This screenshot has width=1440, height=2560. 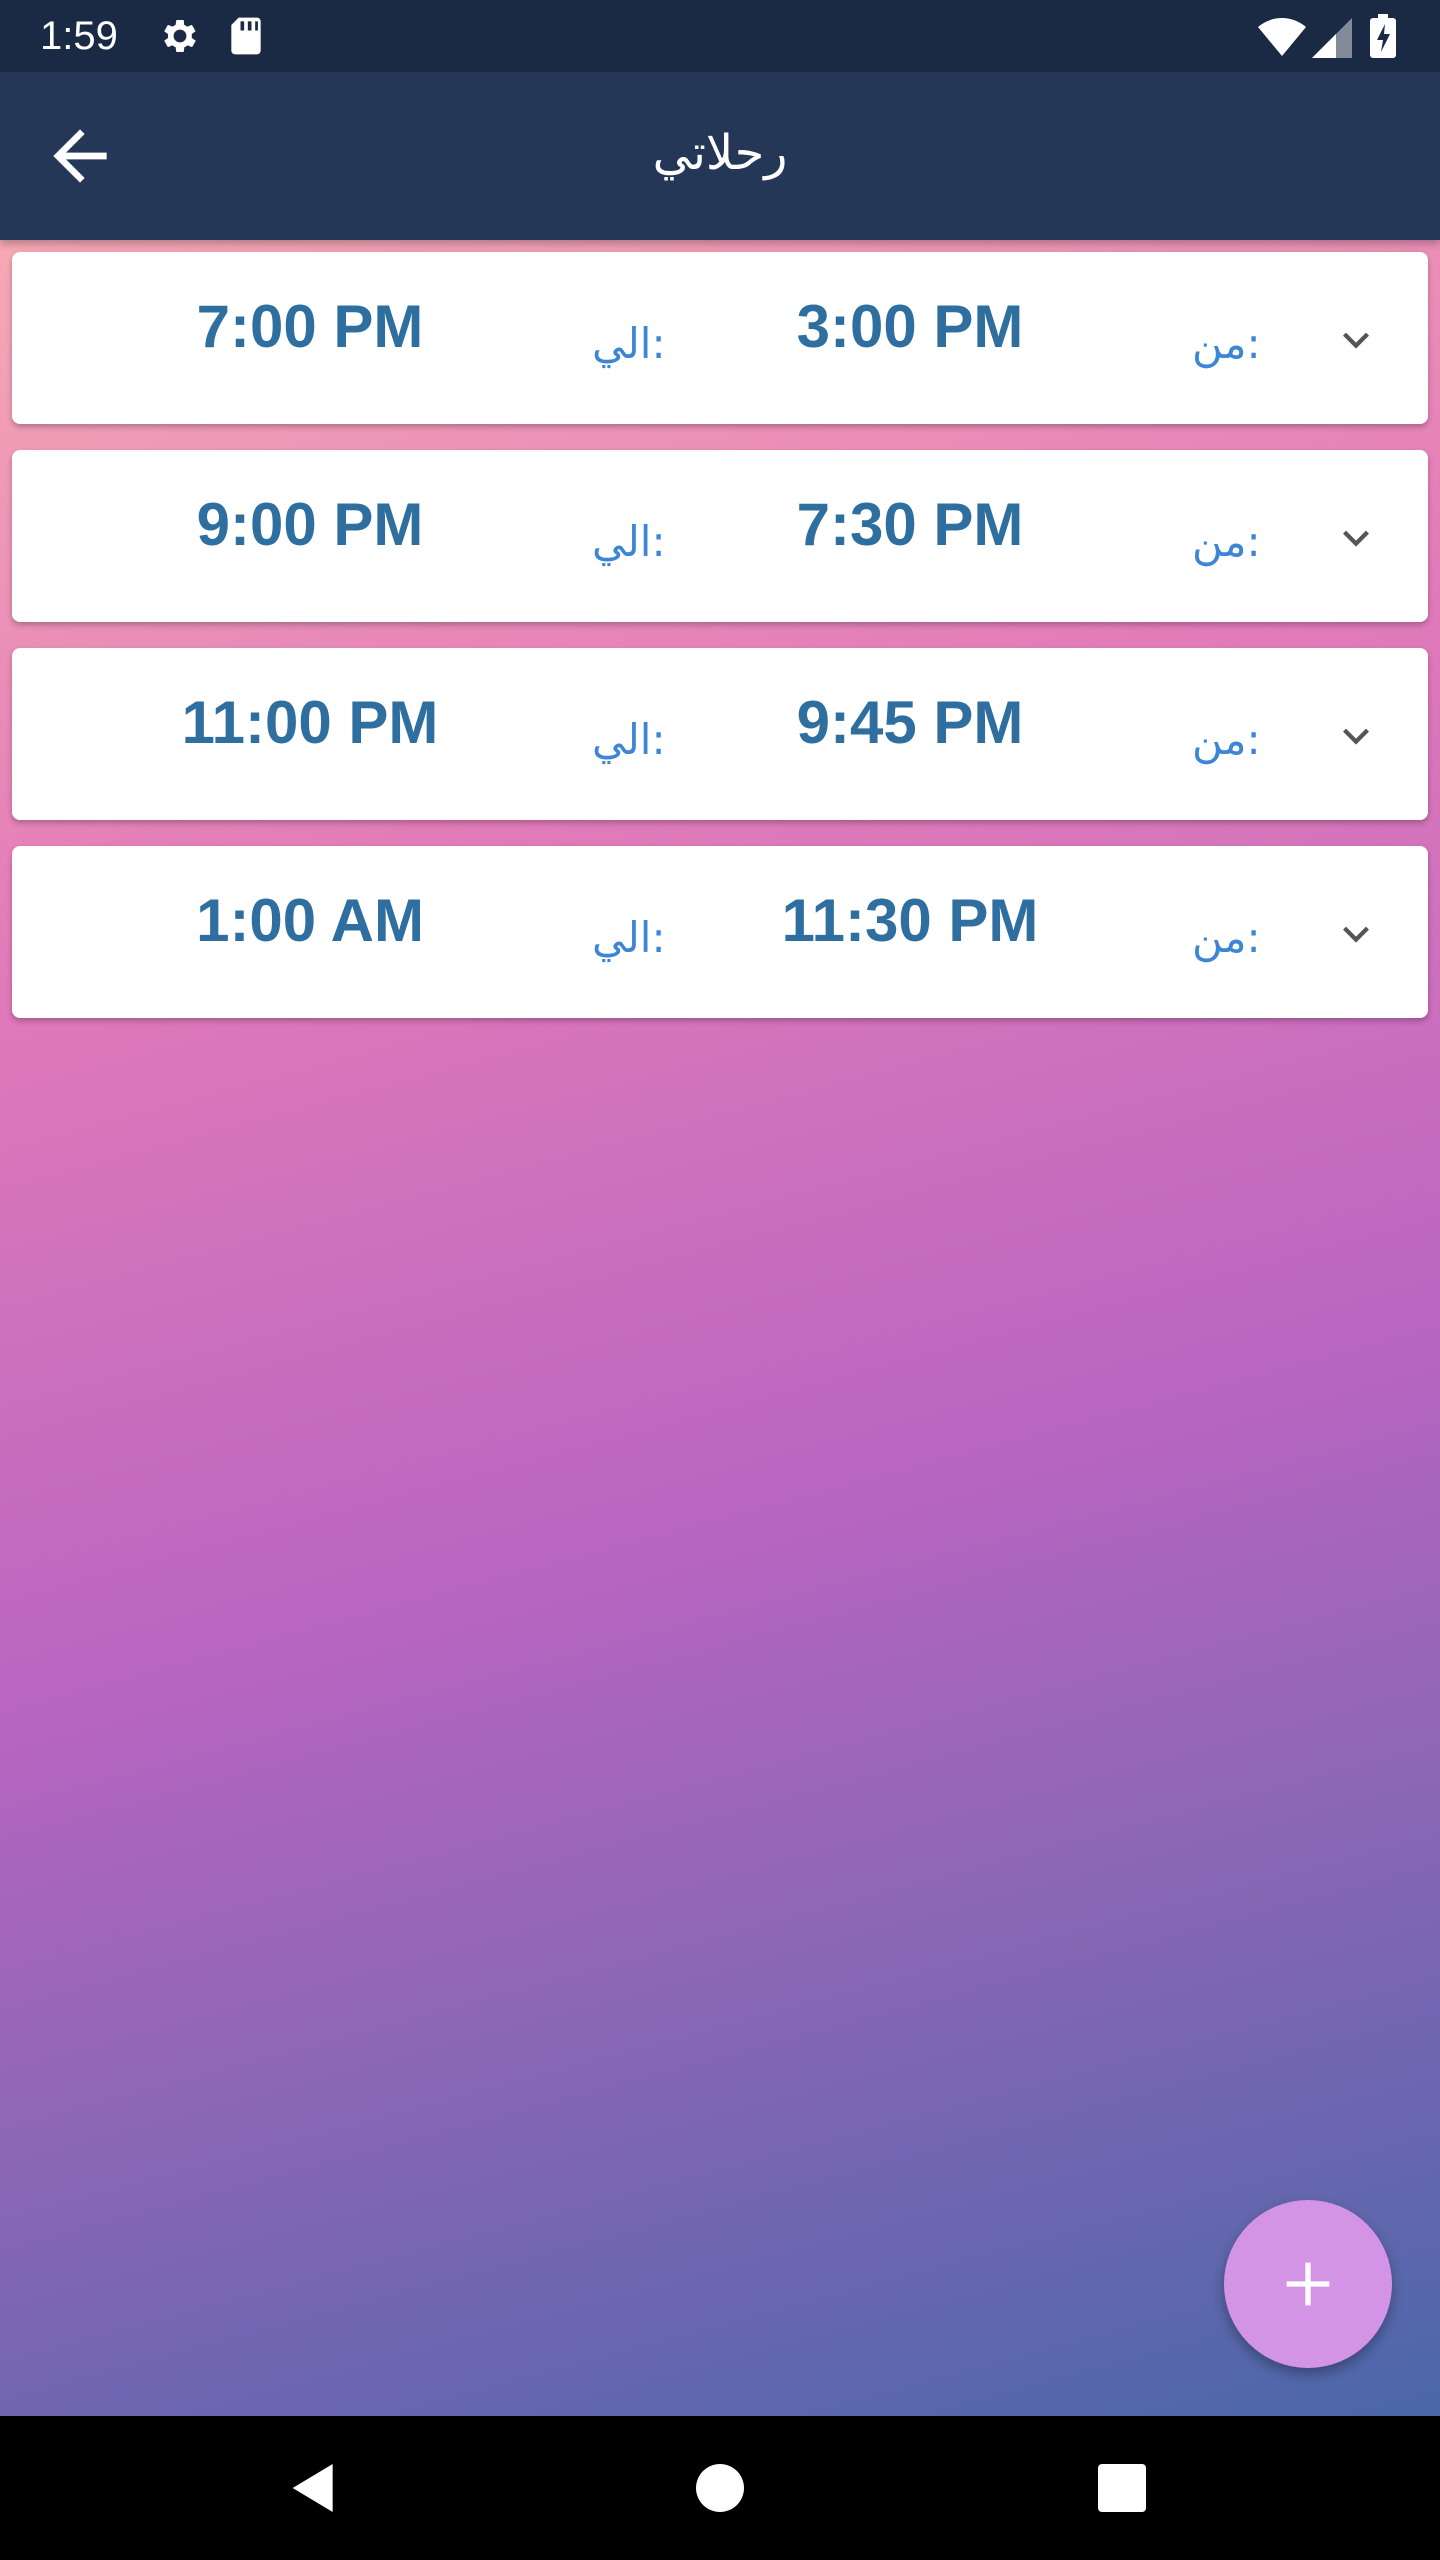 What do you see at coordinates (310, 326) in the screenshot?
I see `trip-to-time: 7:00 PM` at bounding box center [310, 326].